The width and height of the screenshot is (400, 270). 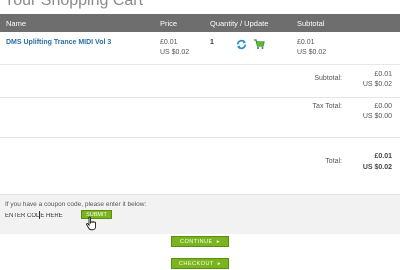 I want to click on item-subtotal-gbp: £0.01, so click(x=306, y=42).